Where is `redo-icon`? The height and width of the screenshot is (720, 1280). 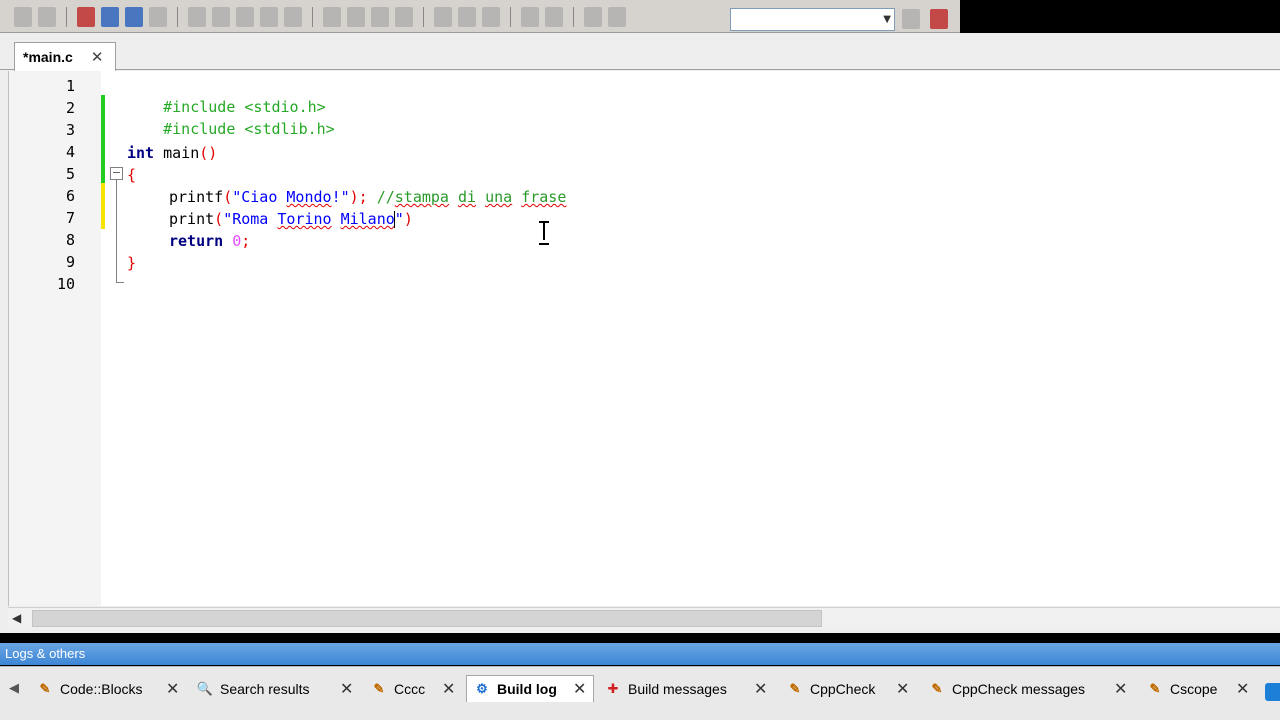 redo-icon is located at coordinates (47, 17).